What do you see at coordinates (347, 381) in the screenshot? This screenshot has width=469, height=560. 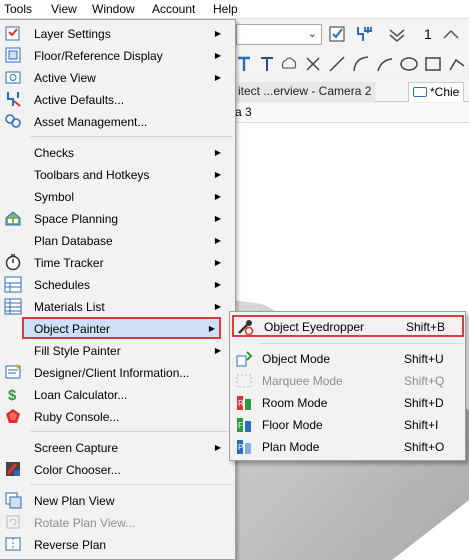 I see `submenu-item-marquee-mode: Marquee Mode Shift+Q` at bounding box center [347, 381].